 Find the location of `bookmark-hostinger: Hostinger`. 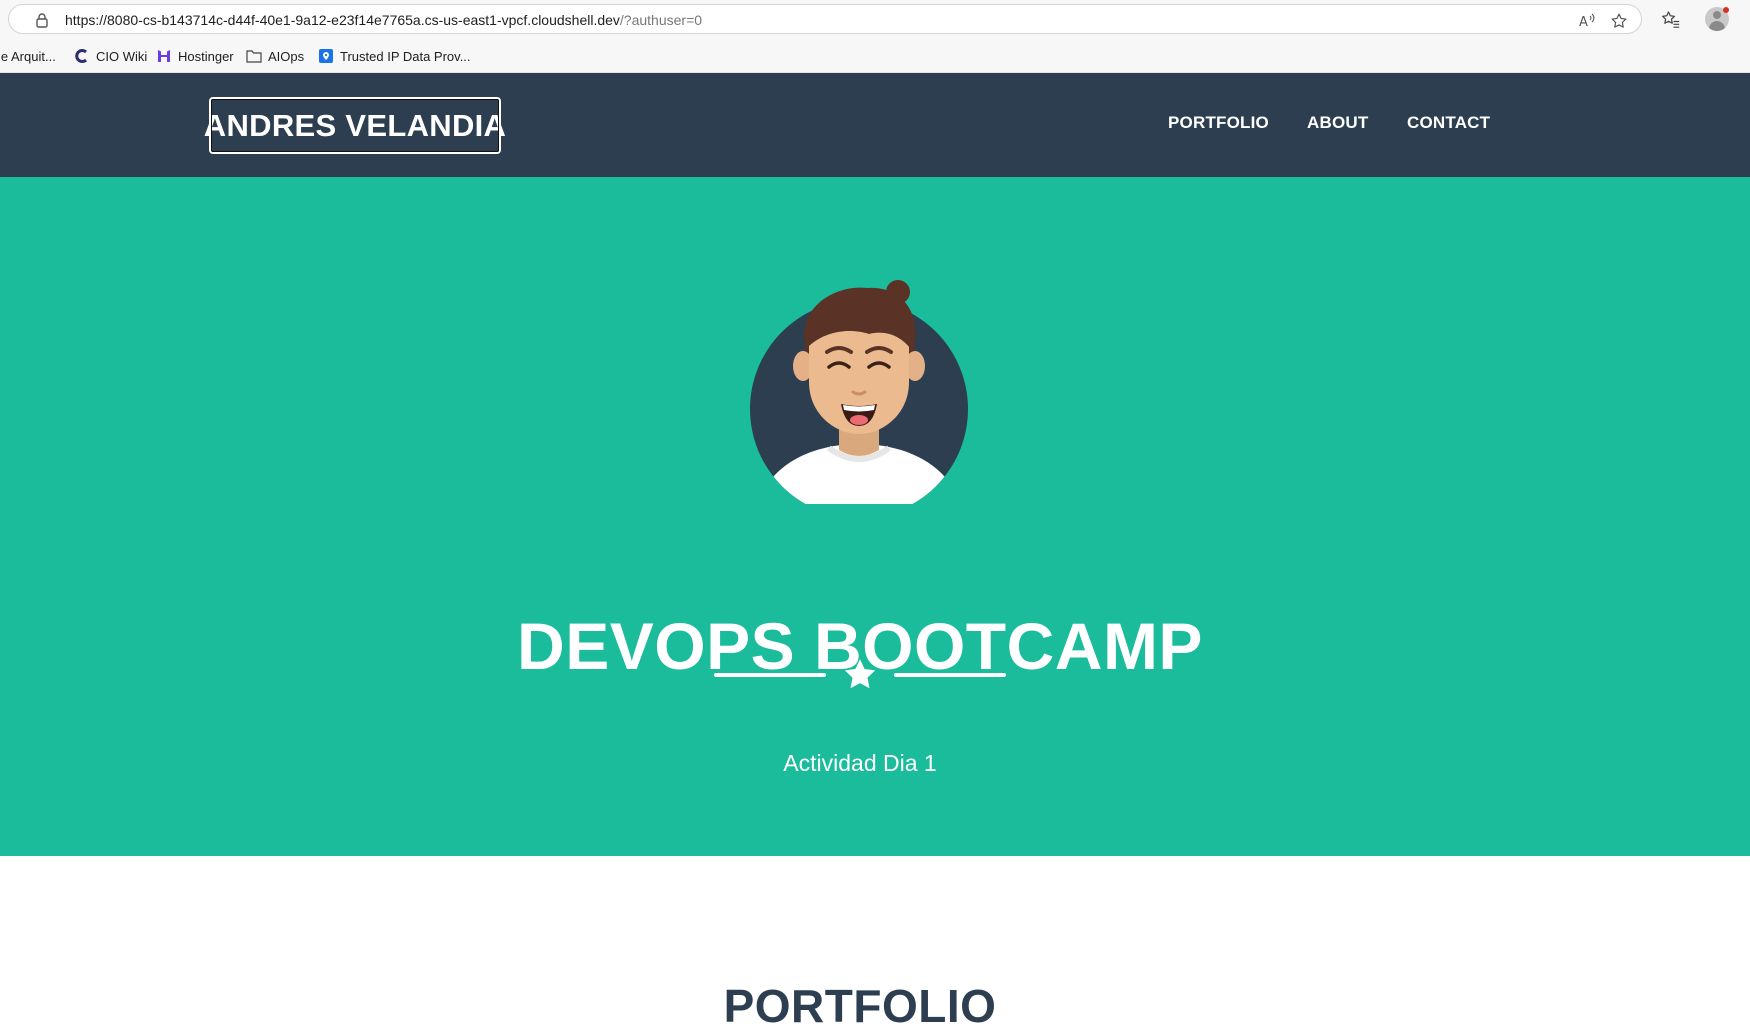

bookmark-hostinger: Hostinger is located at coordinates (195, 56).